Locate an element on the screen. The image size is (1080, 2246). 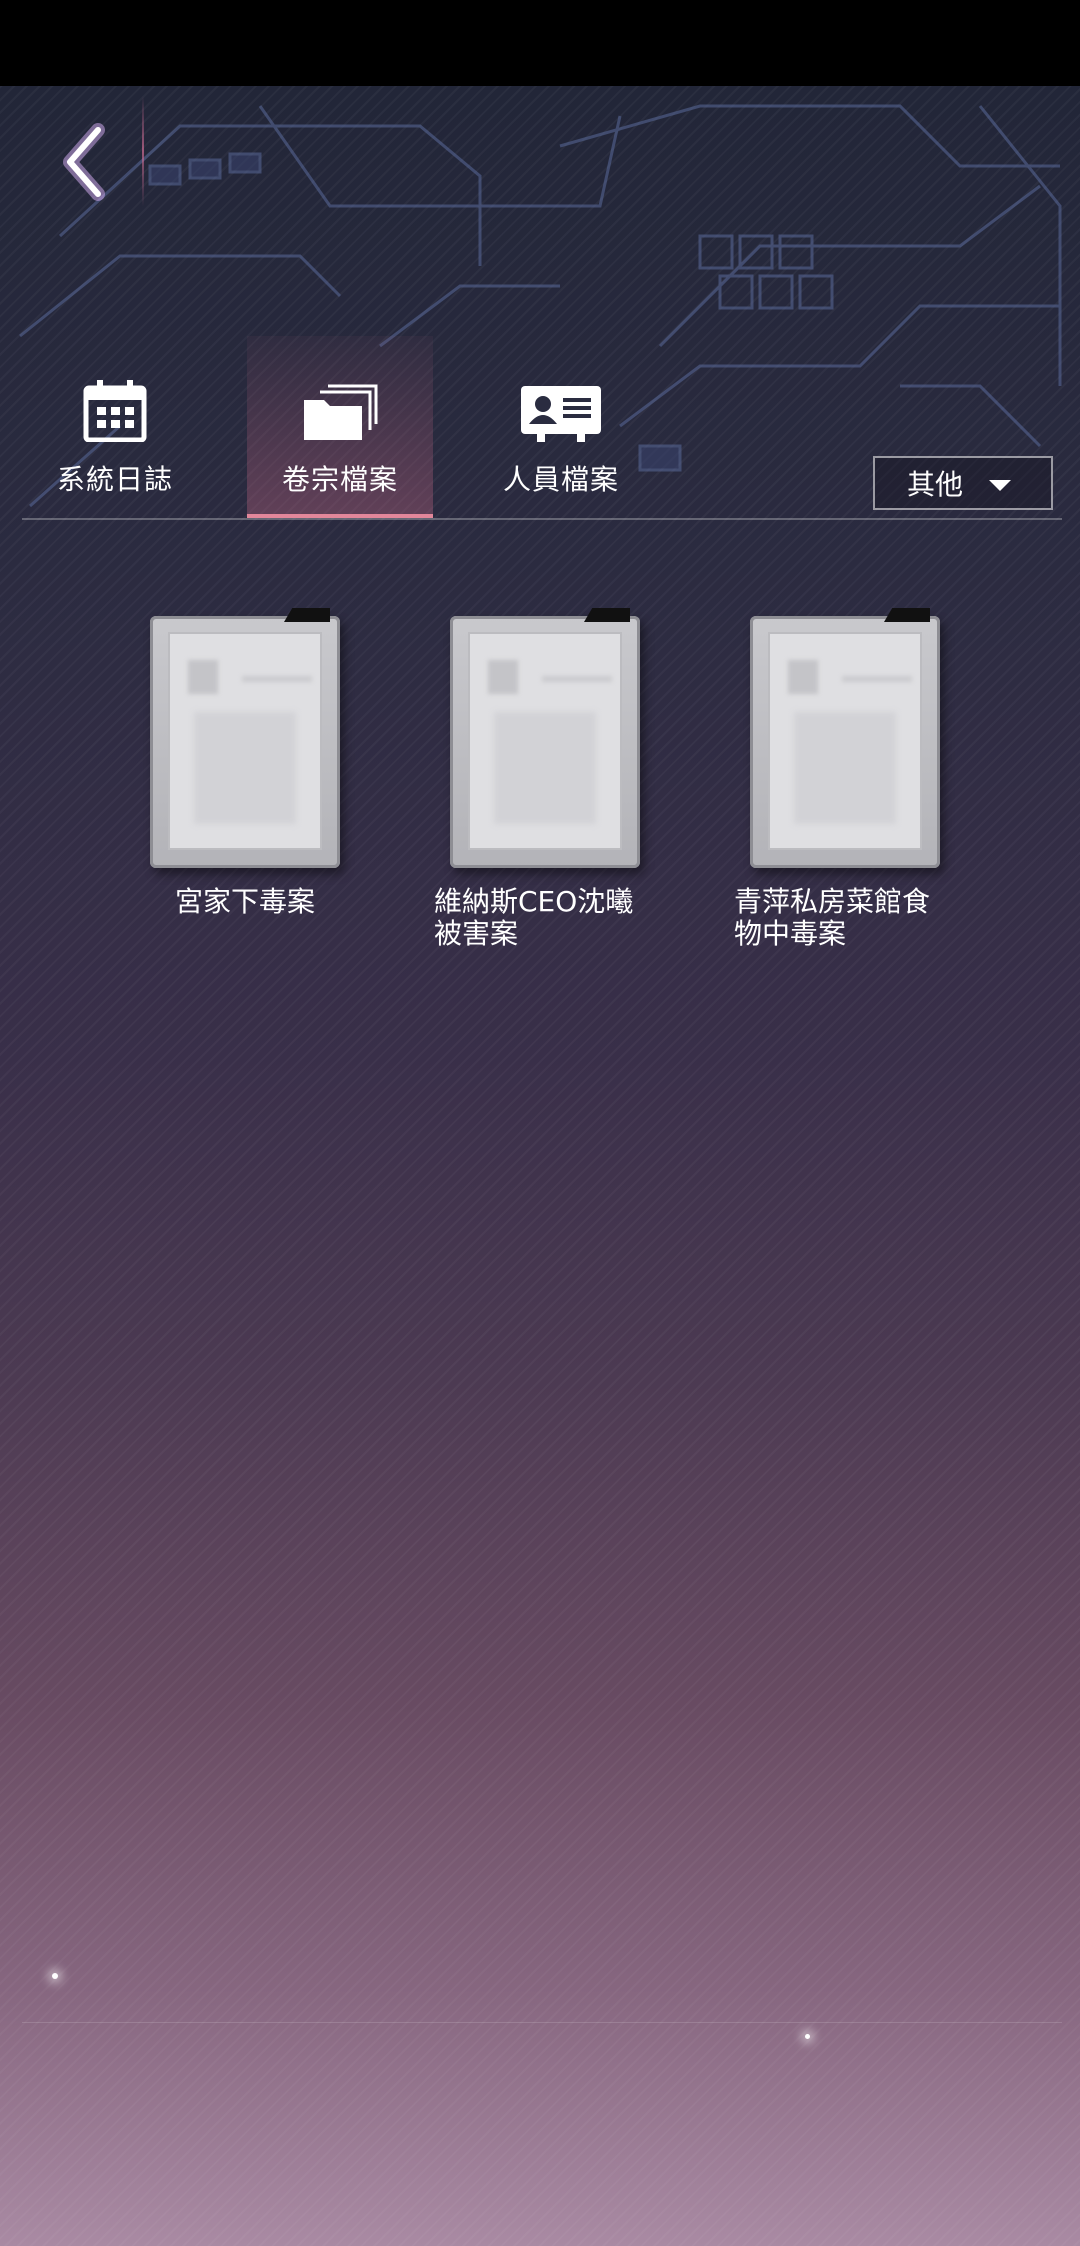
tab-label: 卷宗檔案 is located at coordinates (339, 479).